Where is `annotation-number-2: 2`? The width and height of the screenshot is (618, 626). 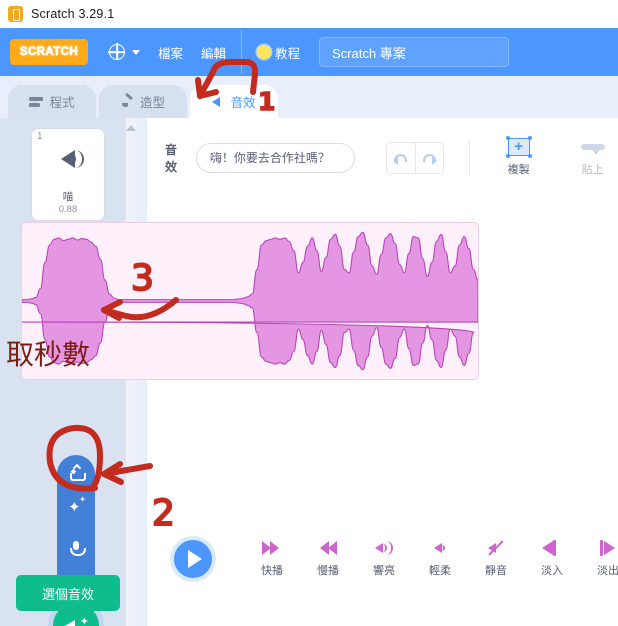
annotation-number-2: 2 is located at coordinates (163, 513).